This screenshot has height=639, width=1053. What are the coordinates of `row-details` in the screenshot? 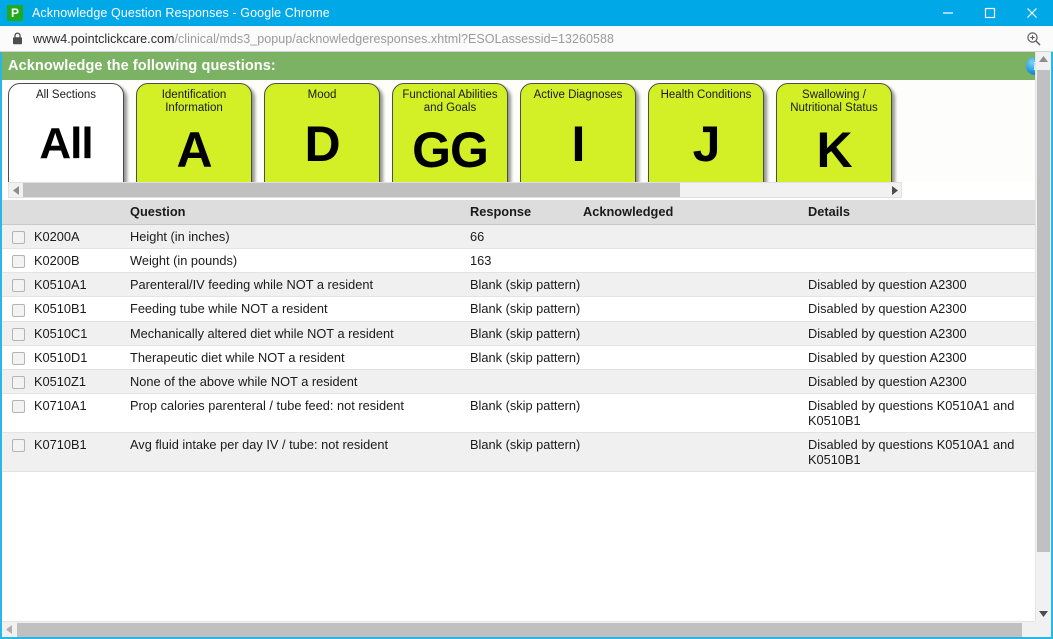 It's located at (921, 261).